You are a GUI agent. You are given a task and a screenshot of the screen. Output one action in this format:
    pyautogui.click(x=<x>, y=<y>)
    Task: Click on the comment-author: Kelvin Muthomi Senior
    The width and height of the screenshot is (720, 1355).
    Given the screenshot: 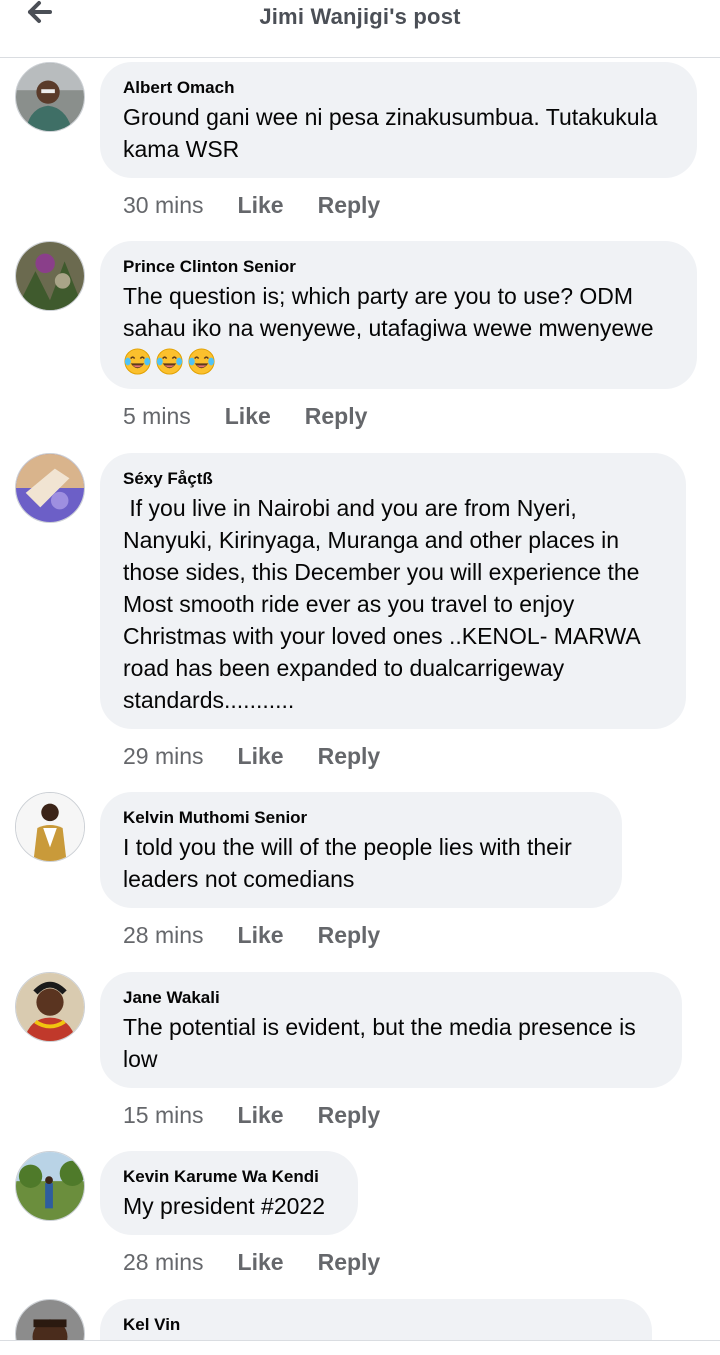 What is the action you would take?
    pyautogui.click(x=361, y=818)
    